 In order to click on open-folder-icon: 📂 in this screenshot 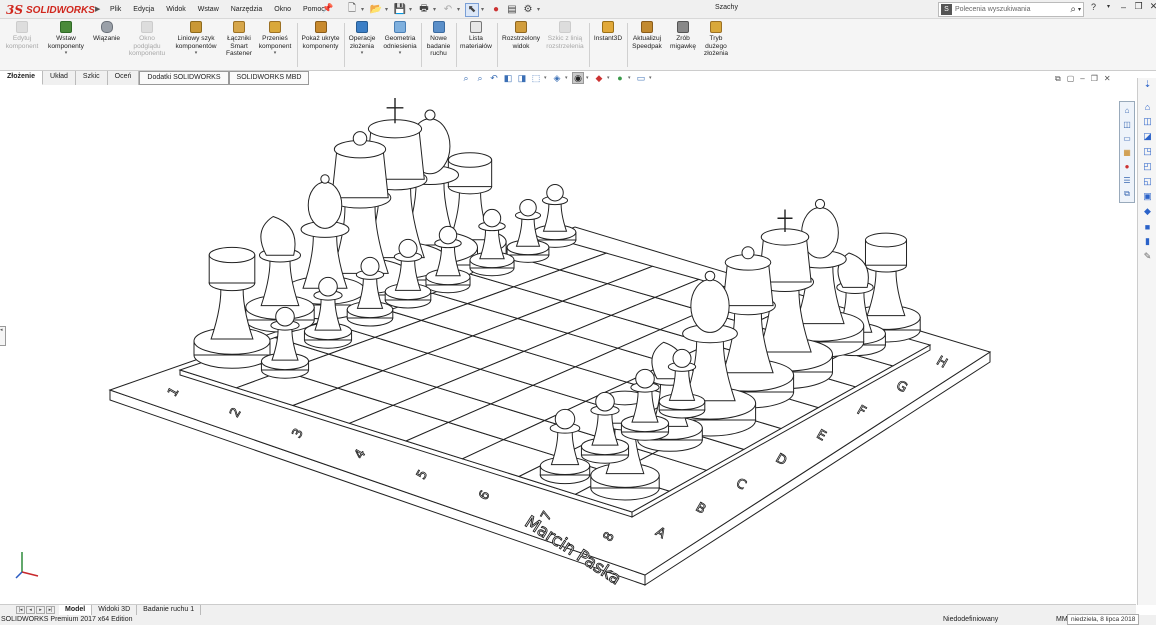, I will do `click(376, 10)`.